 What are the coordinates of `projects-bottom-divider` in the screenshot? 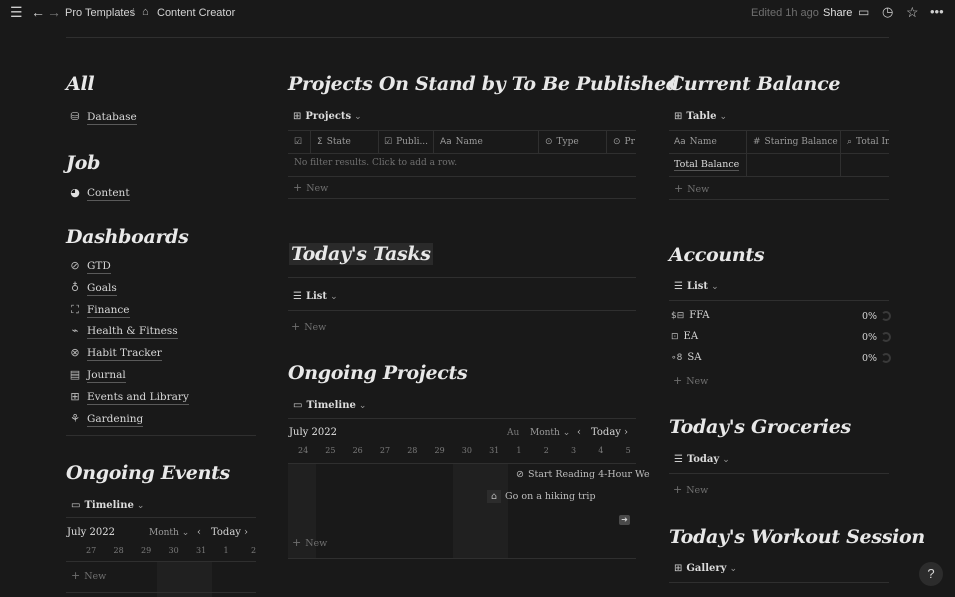 It's located at (462, 198).